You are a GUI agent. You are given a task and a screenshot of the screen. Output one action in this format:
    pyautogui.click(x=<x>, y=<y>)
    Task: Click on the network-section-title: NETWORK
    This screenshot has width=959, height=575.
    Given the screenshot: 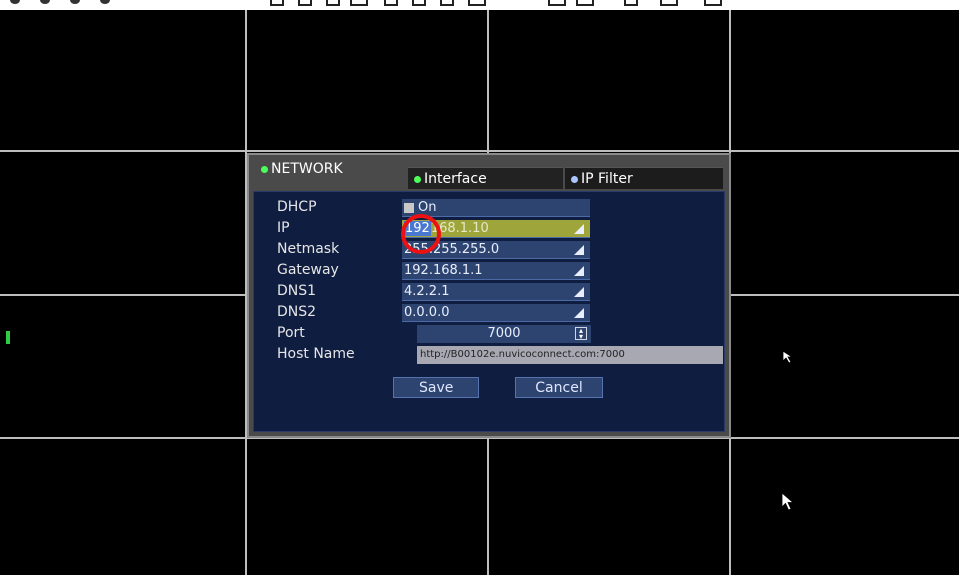 What is the action you would take?
    pyautogui.click(x=302, y=169)
    